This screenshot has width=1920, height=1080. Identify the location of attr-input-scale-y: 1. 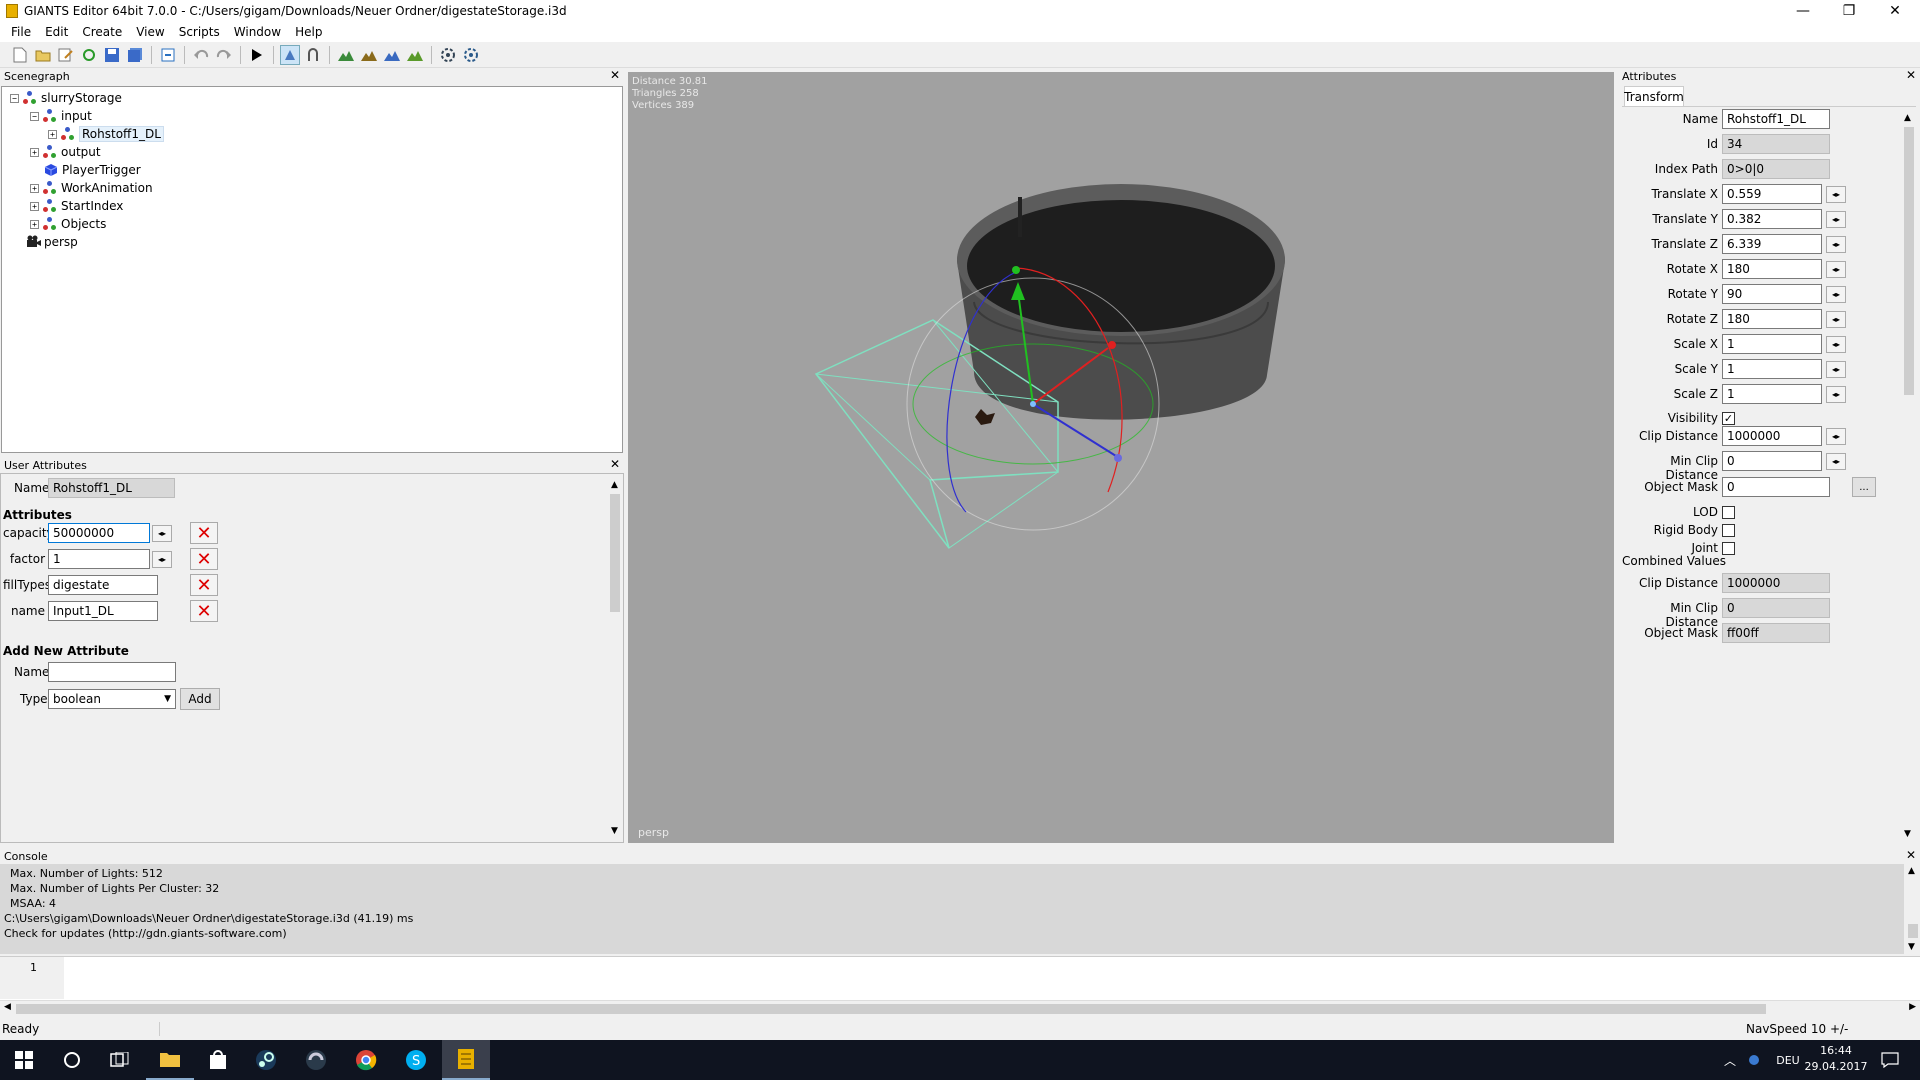
(1772, 369).